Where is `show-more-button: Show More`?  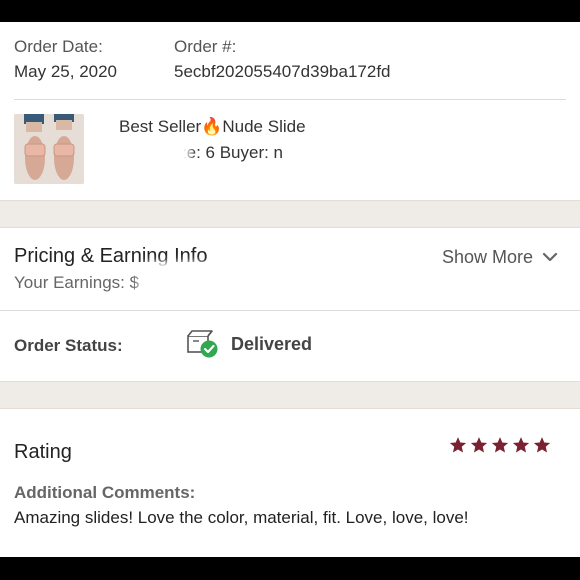 show-more-button: Show More is located at coordinates (500, 257).